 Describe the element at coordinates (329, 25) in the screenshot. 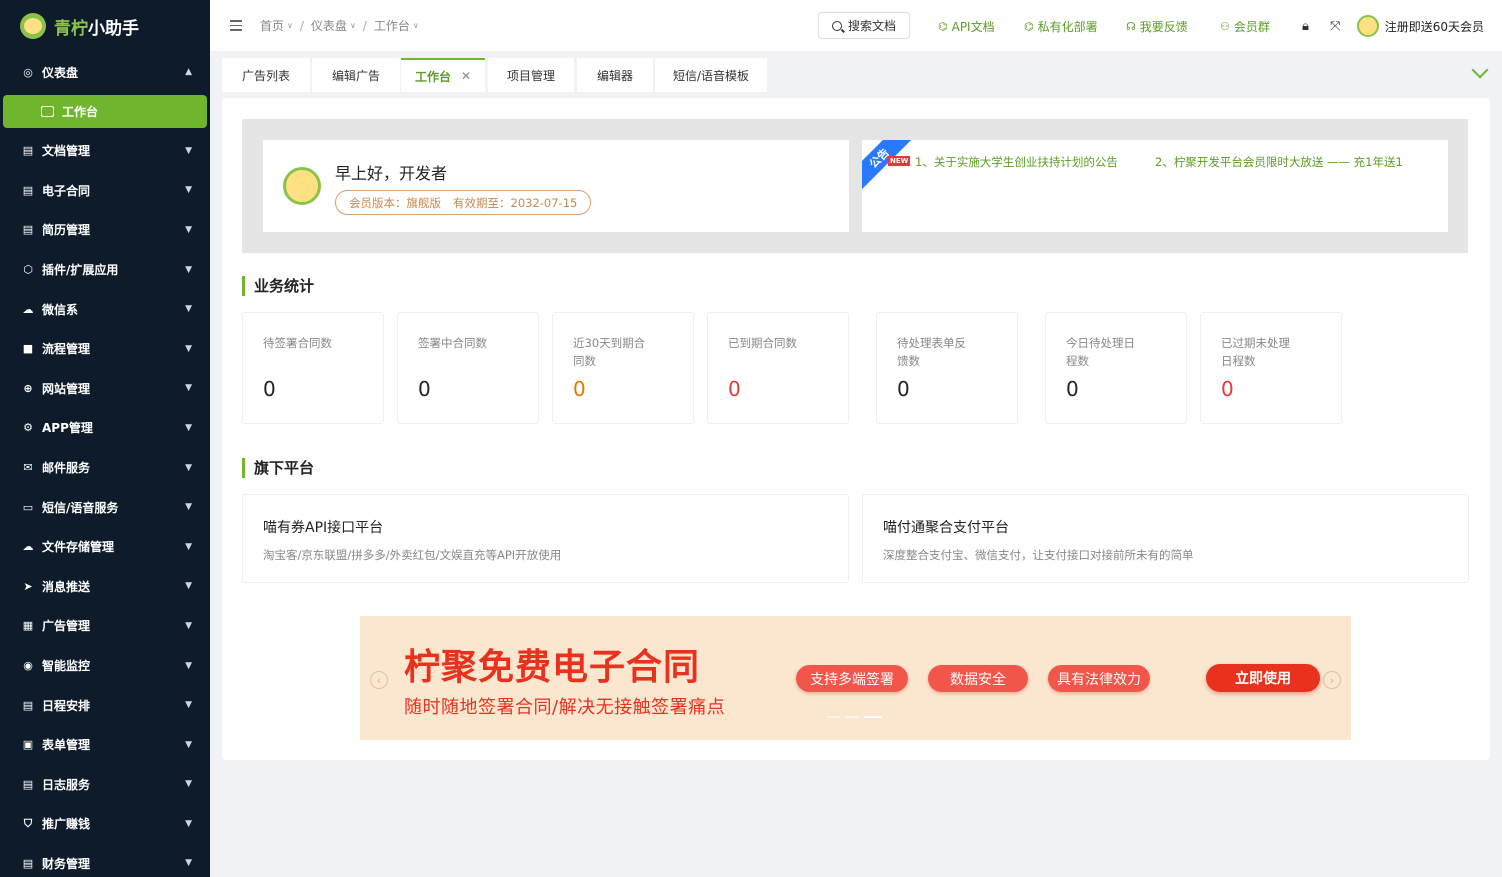

I see `breadcrumb-dashboard: 仪表盘` at that location.